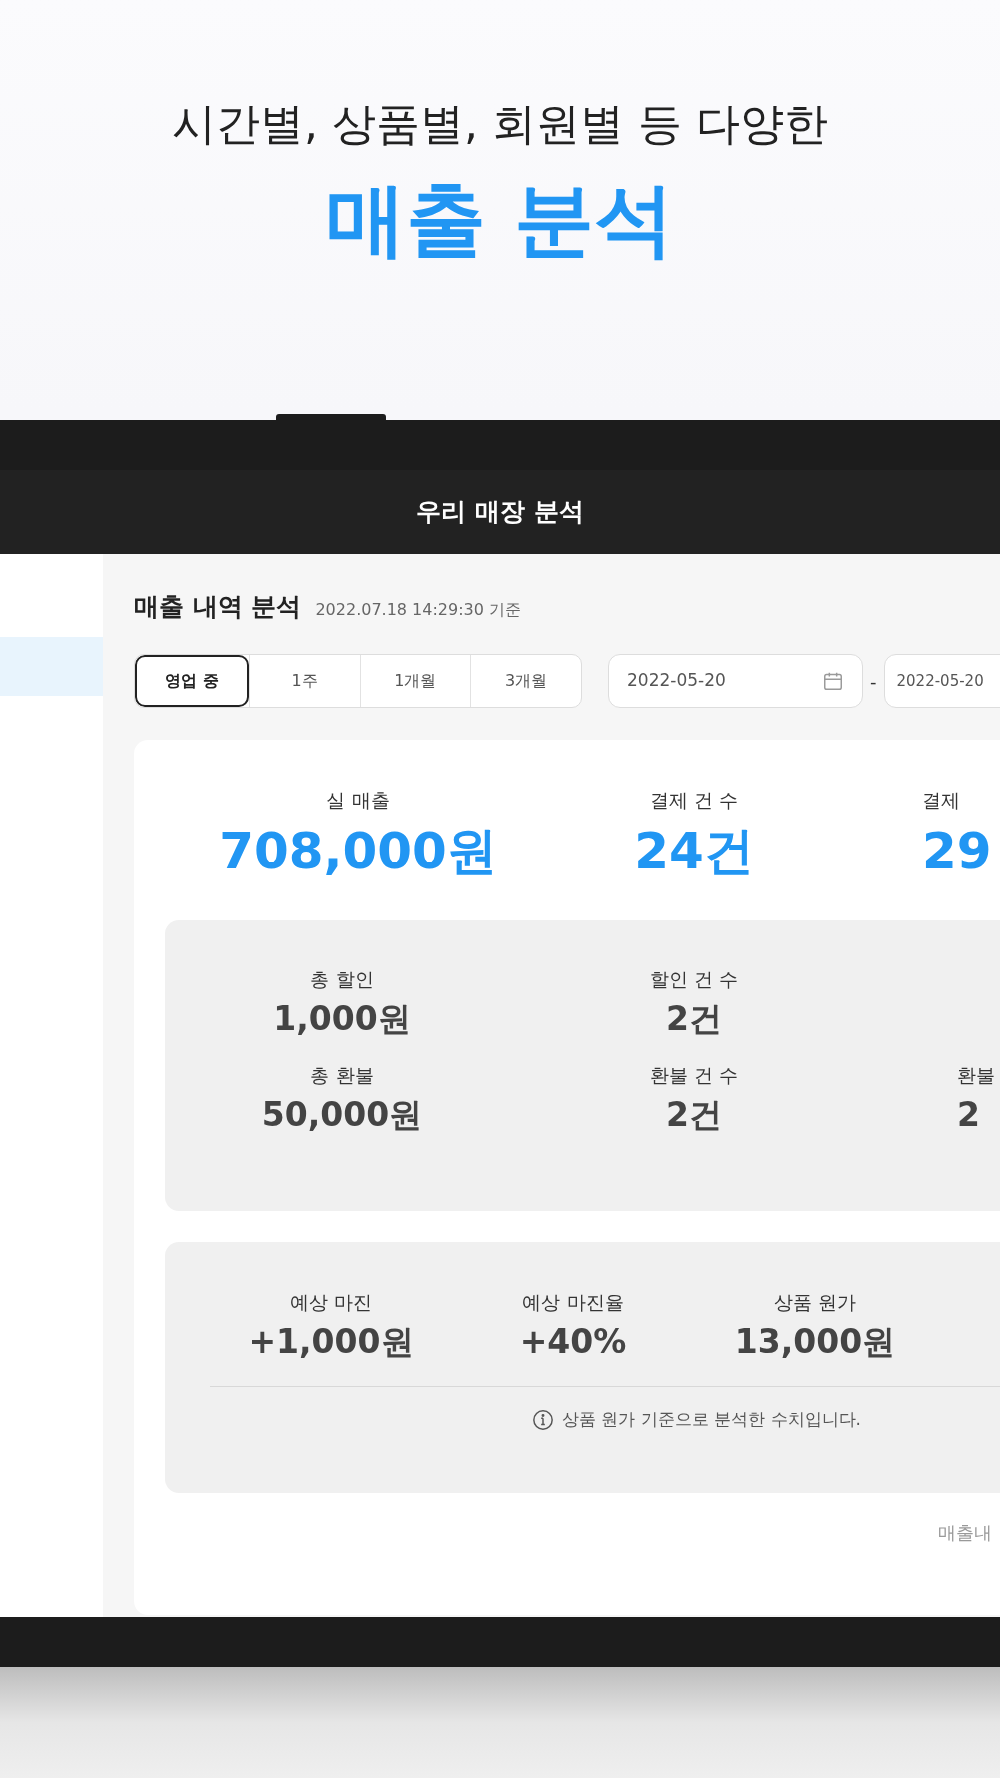 Image resolution: width=1000 pixels, height=1778 pixels. Describe the element at coordinates (342, 1075) in the screenshot. I see `metric-label: 총 환불` at that location.